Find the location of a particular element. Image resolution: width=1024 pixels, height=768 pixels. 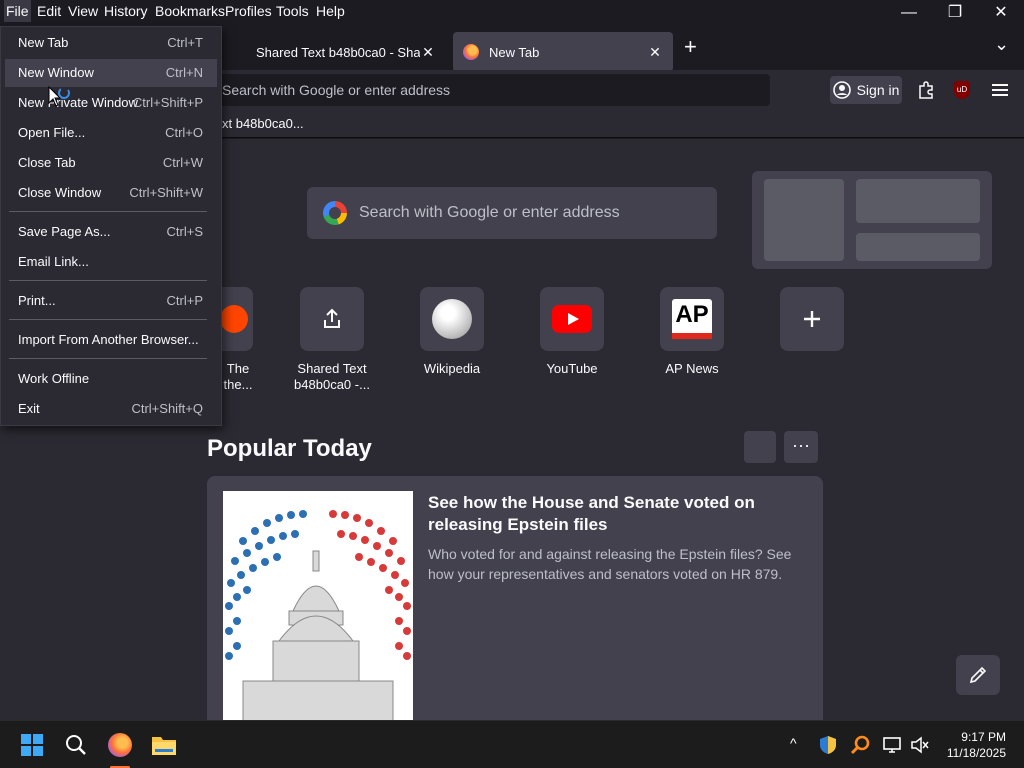

tab-shared-text: Shared Text b48b0ca0 - ShareTe ✕ is located at coordinates (336, 52).